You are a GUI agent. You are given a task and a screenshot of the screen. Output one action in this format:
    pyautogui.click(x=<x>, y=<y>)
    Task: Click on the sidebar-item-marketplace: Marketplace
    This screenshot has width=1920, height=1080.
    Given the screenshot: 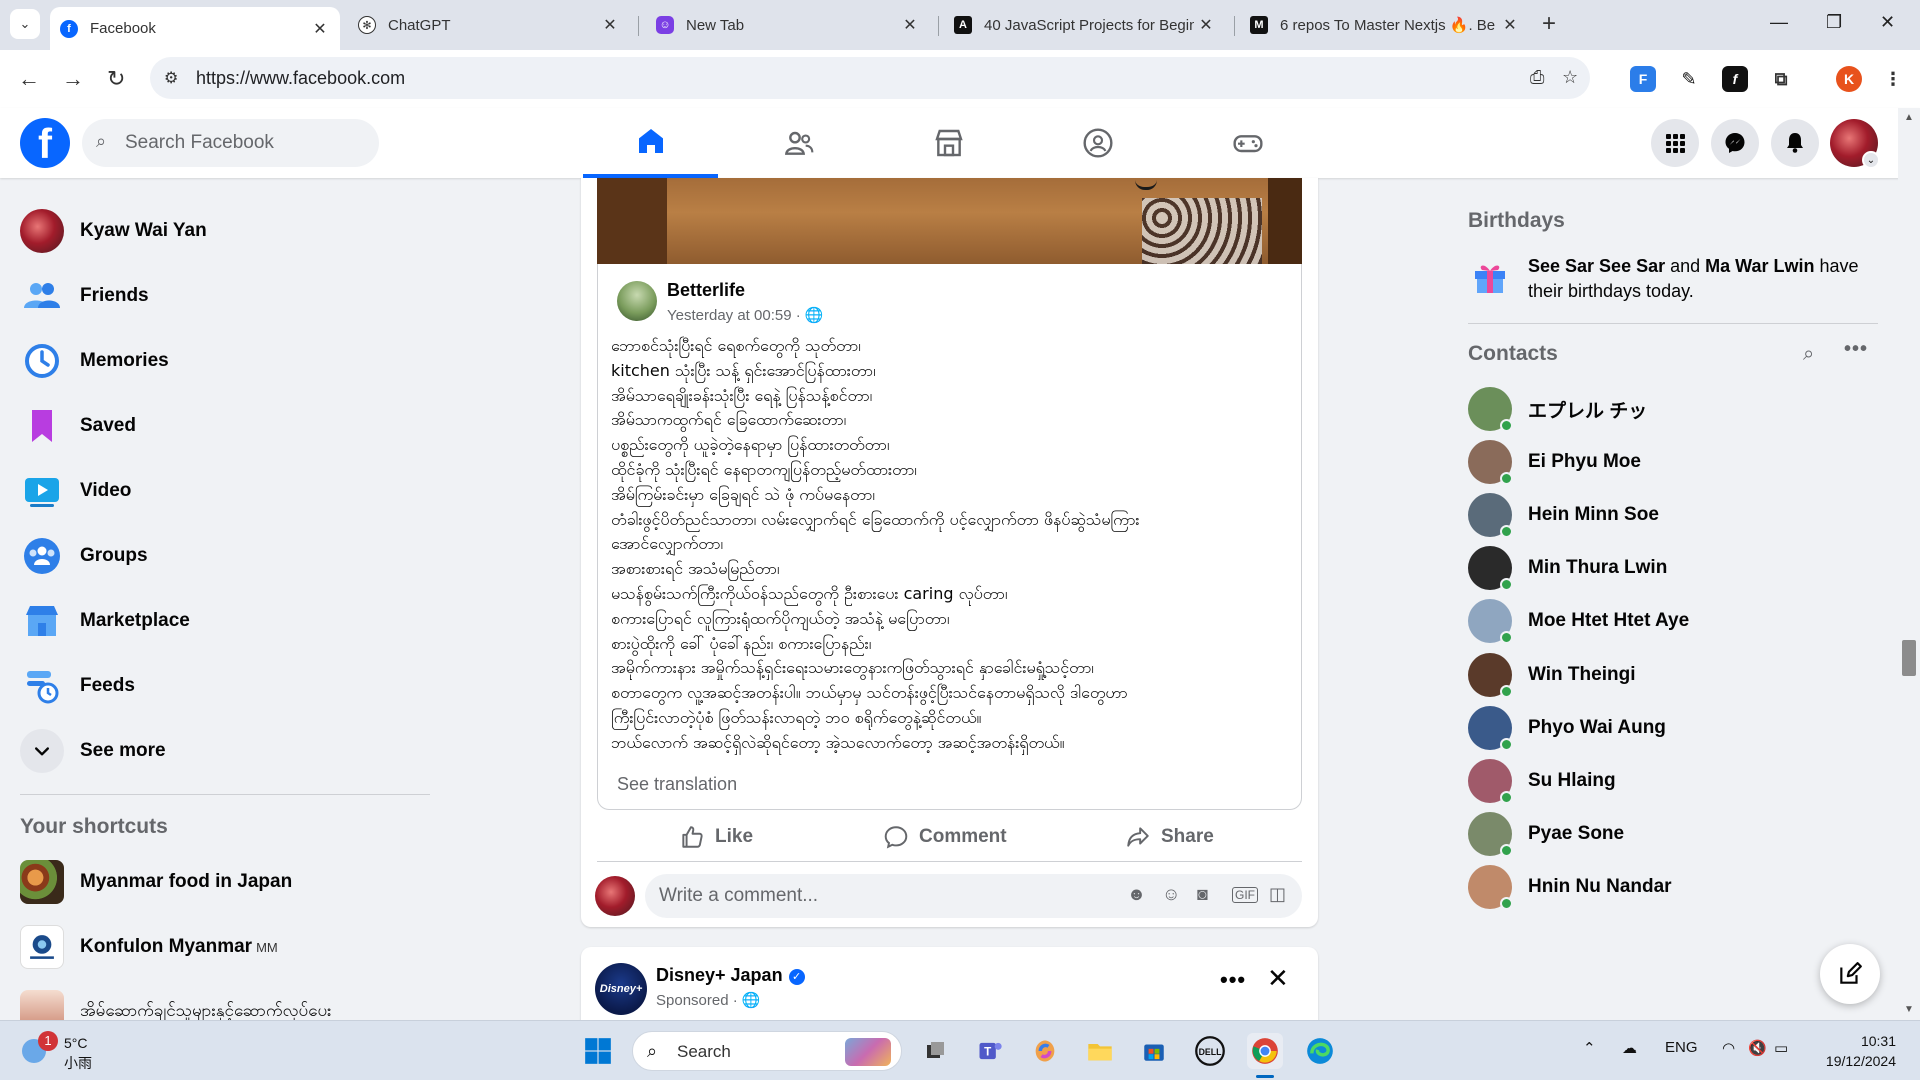 What is the action you would take?
    pyautogui.click(x=218, y=621)
    